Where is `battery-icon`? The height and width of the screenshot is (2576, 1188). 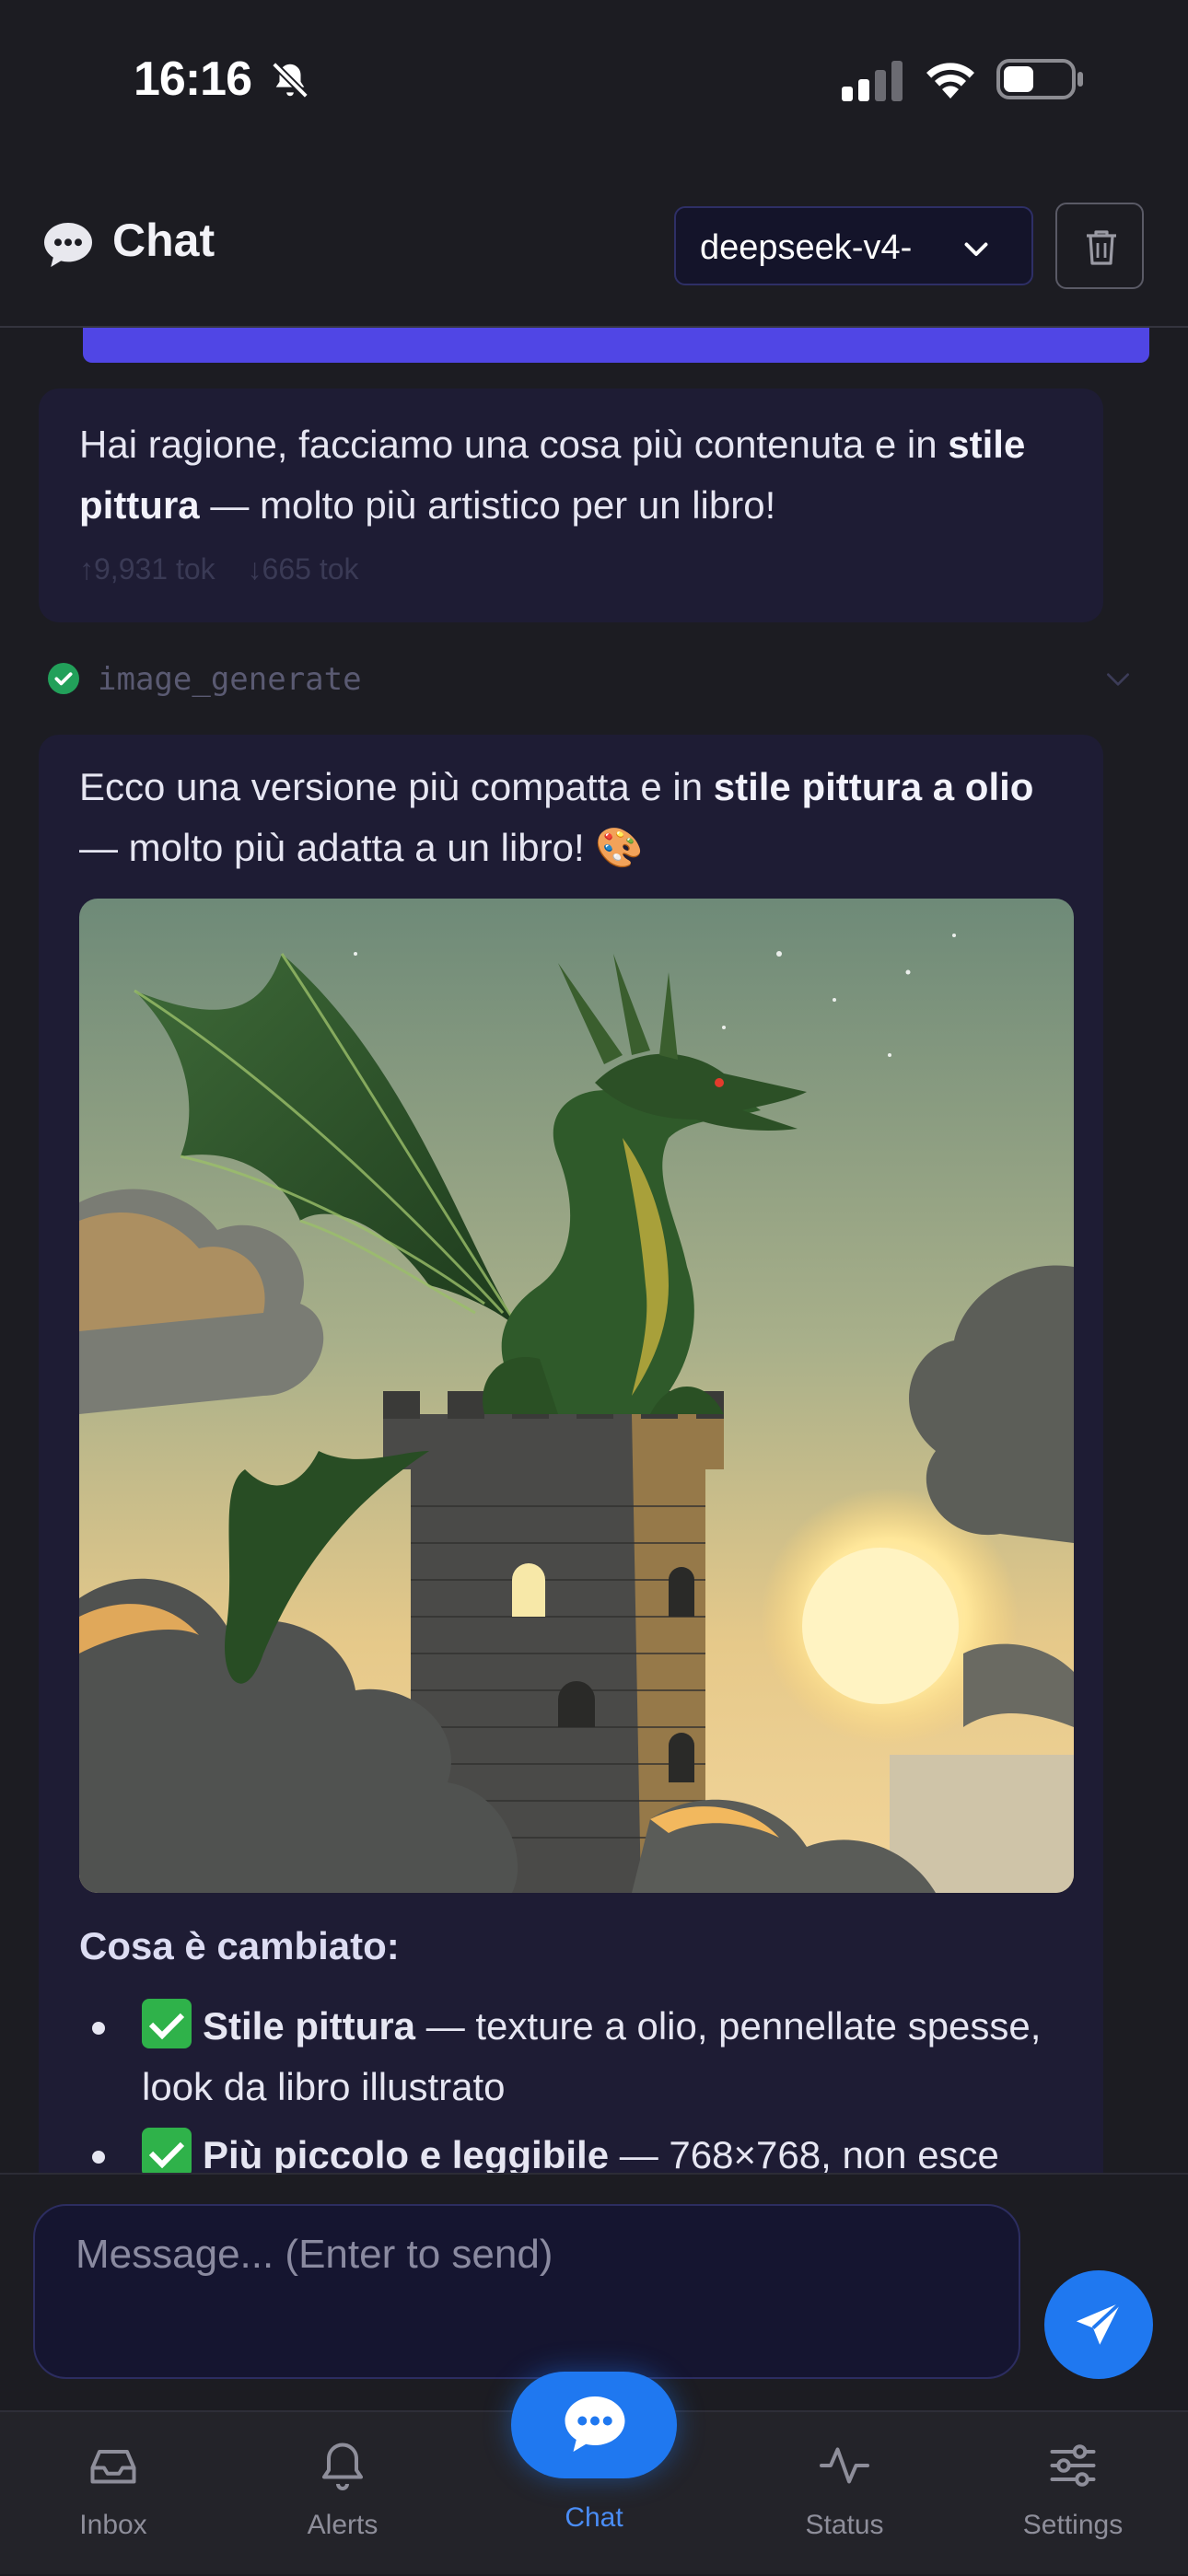
battery-icon is located at coordinates (1039, 79).